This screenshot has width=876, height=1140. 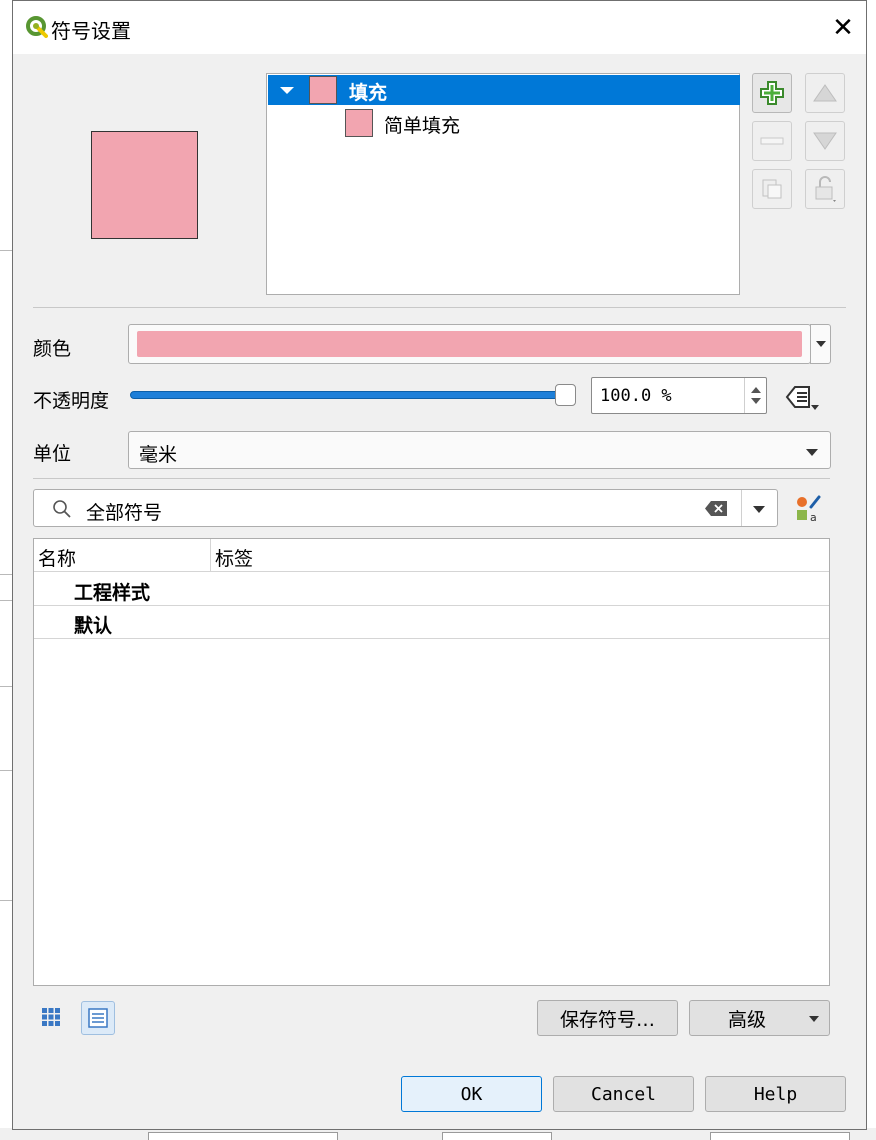 I want to click on opacity-label: 不透明度, so click(x=71, y=401).